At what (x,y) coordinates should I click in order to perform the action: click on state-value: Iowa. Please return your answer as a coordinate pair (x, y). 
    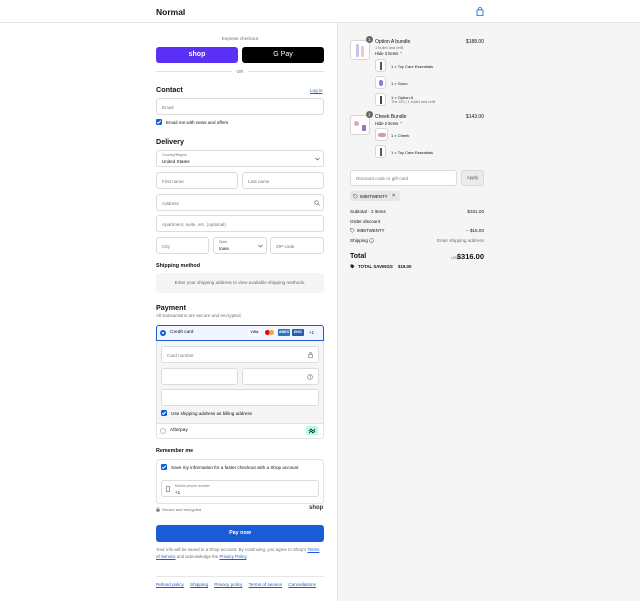
    Looking at the image, I should click on (224, 248).